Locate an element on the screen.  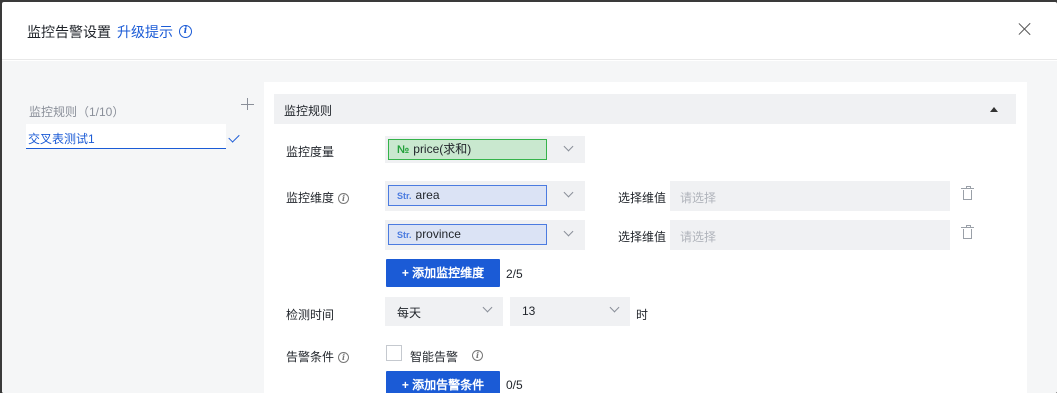
frequency-select: 每天 is located at coordinates (444, 311).